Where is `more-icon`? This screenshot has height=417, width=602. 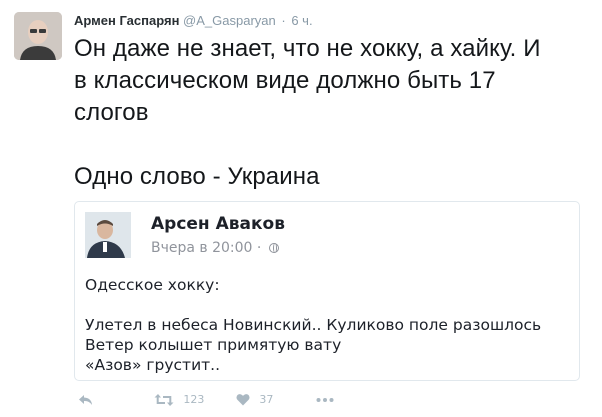
more-icon is located at coordinates (325, 399).